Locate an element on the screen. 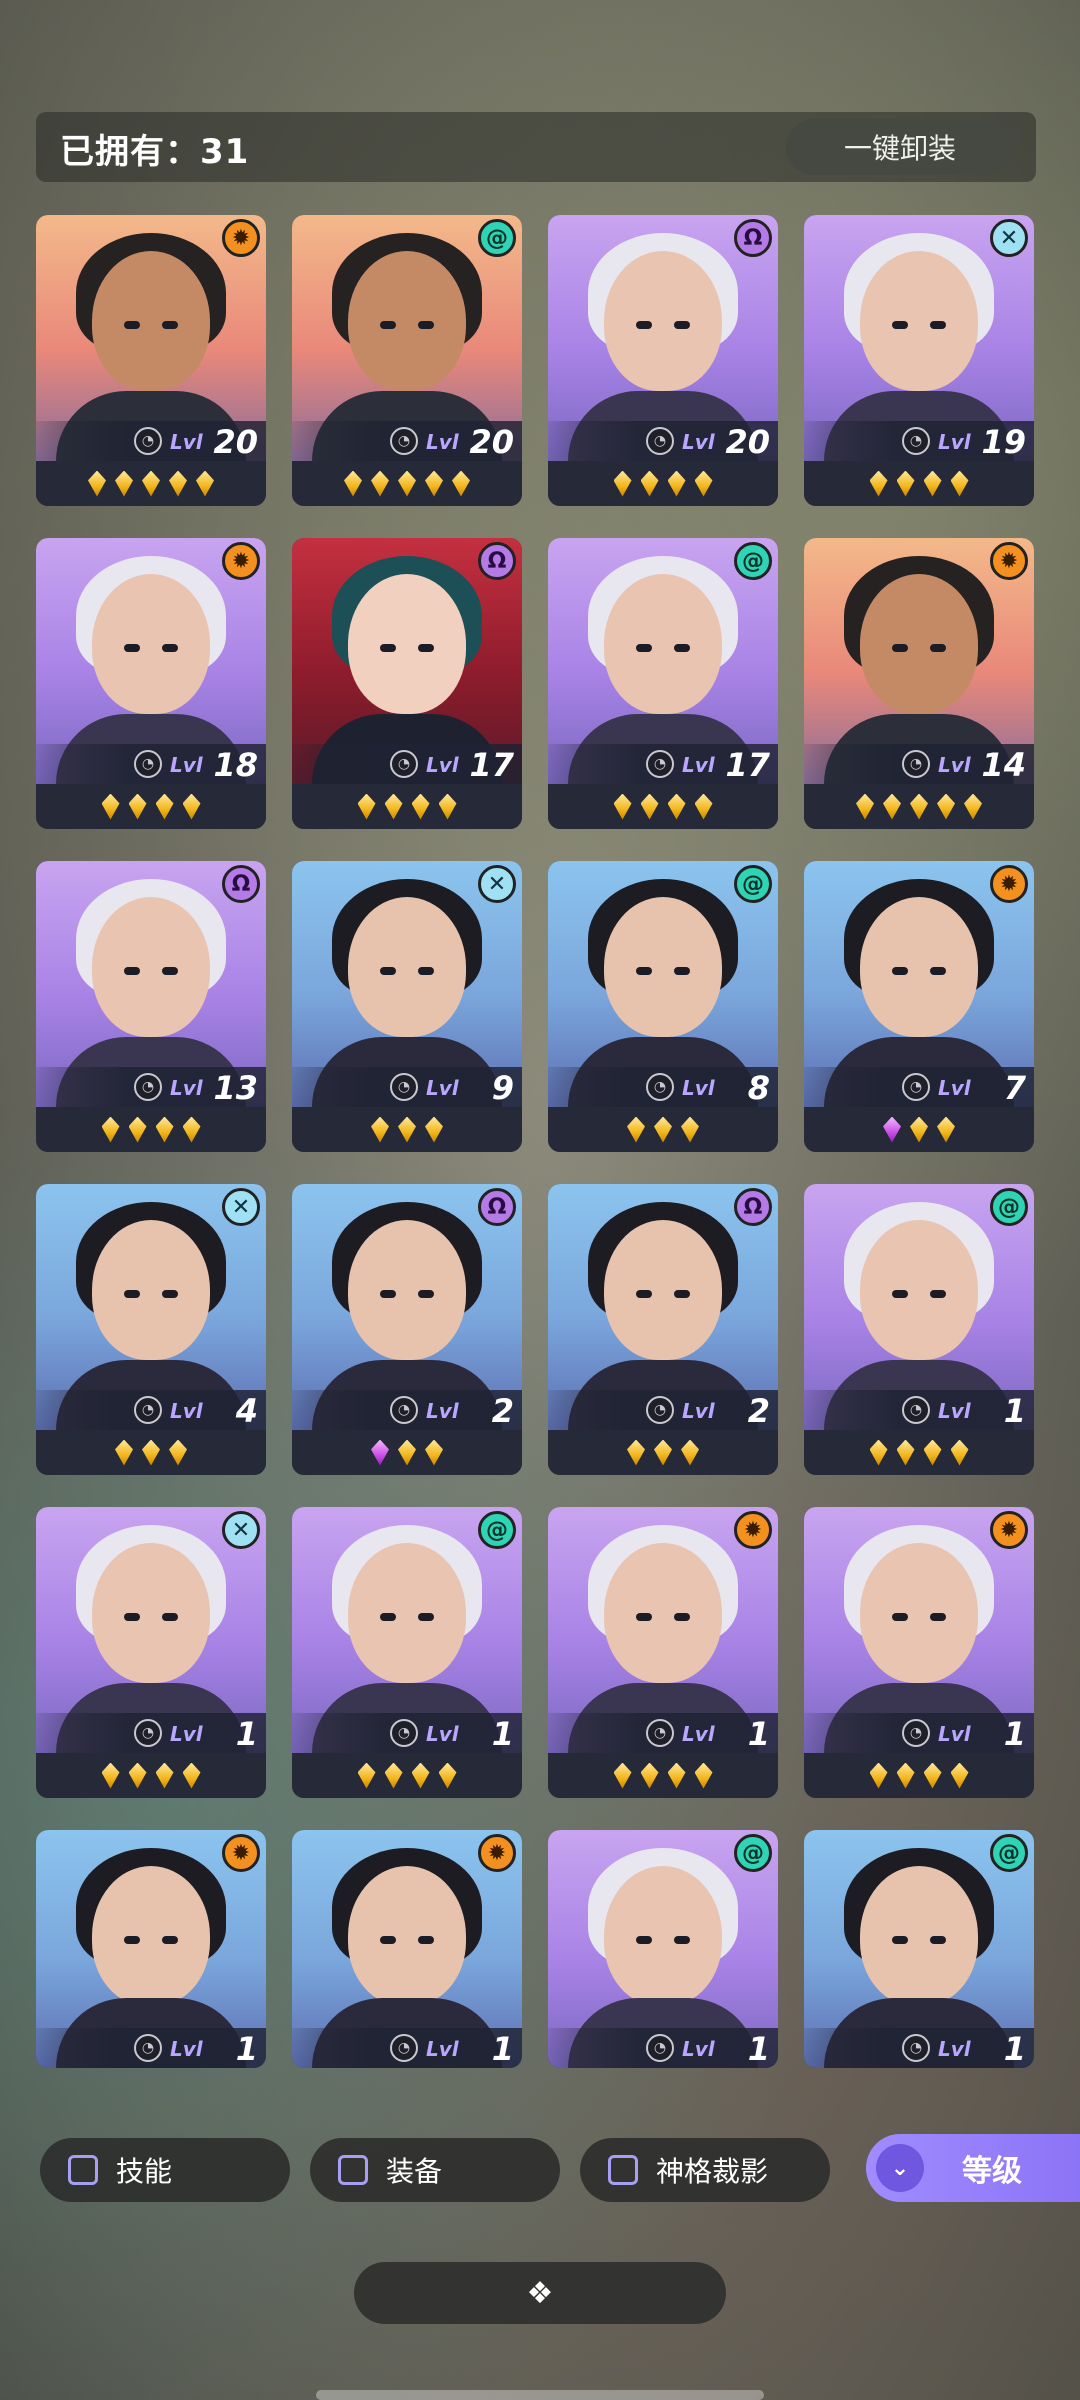 This screenshot has width=1080, height=2400. hero-card: ✹ ◔ Lvl 14 is located at coordinates (919, 683).